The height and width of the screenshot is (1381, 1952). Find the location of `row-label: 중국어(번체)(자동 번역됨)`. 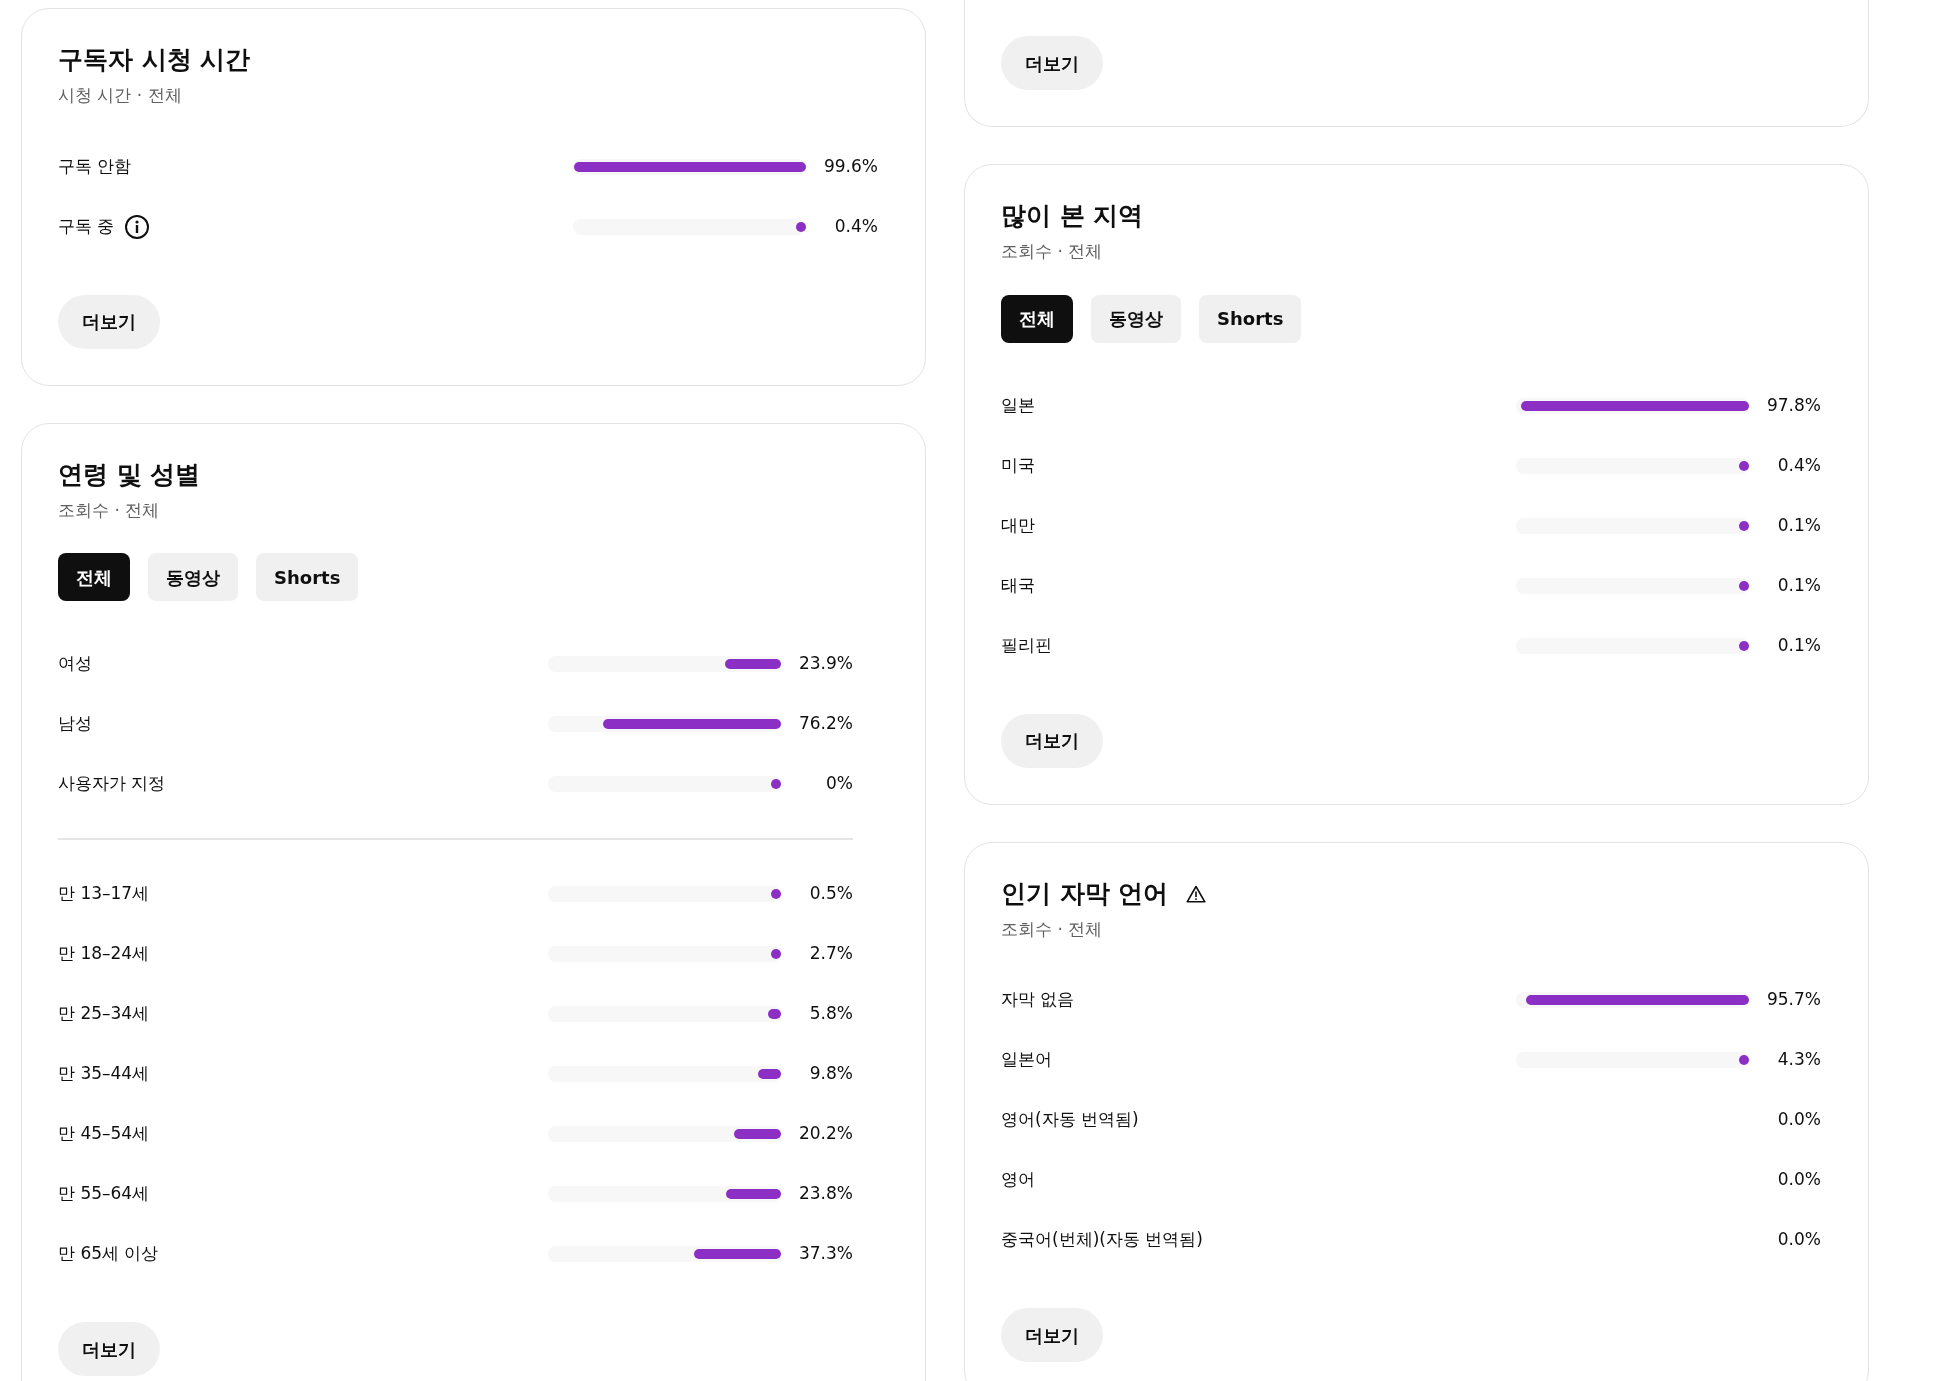

row-label: 중국어(번체)(자동 번역됨) is located at coordinates (1102, 1240).